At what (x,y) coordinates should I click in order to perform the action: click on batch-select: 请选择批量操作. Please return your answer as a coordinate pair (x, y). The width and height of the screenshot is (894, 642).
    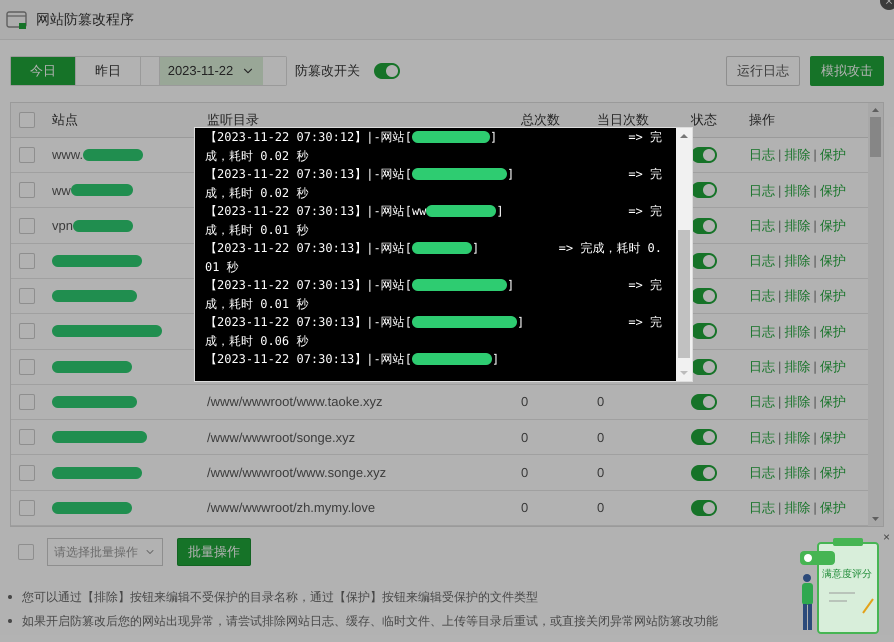
    Looking at the image, I should click on (105, 552).